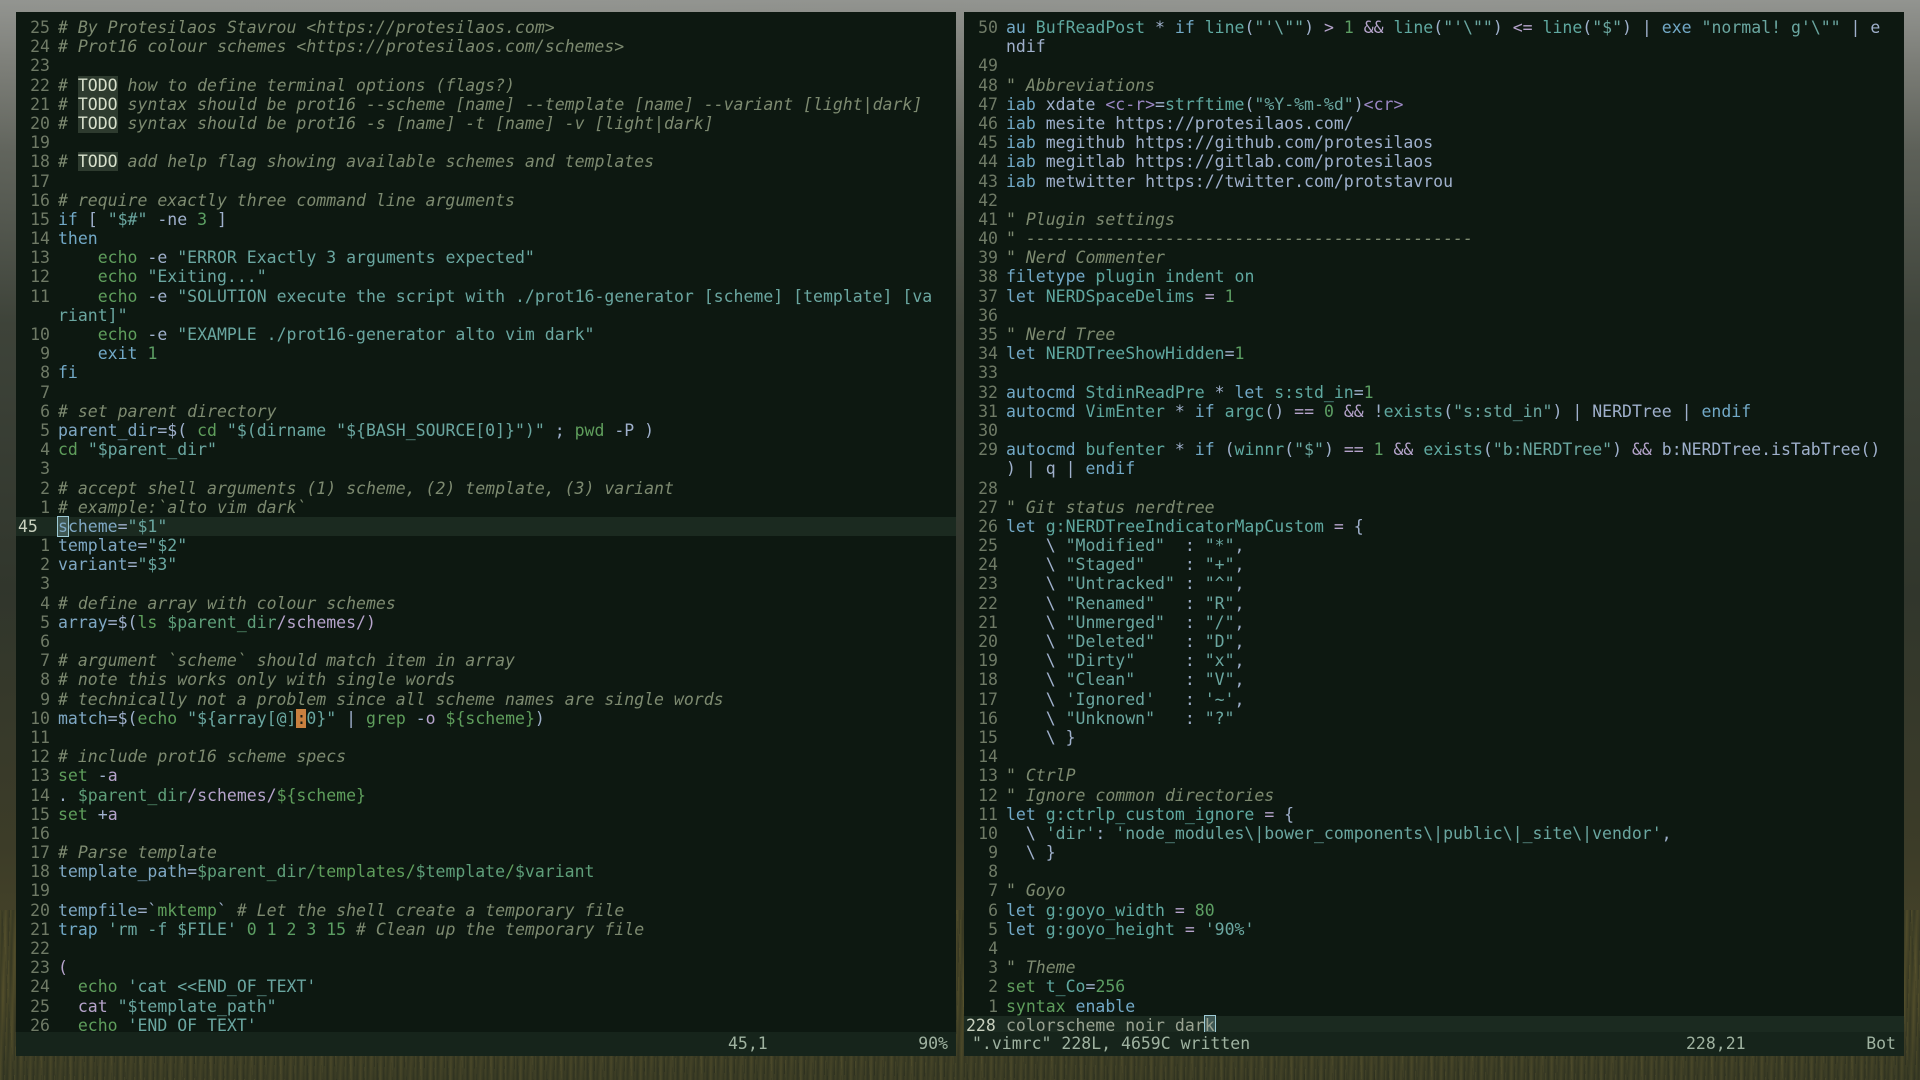  I want to click on code-line: 3 " Theme, so click(1434, 967).